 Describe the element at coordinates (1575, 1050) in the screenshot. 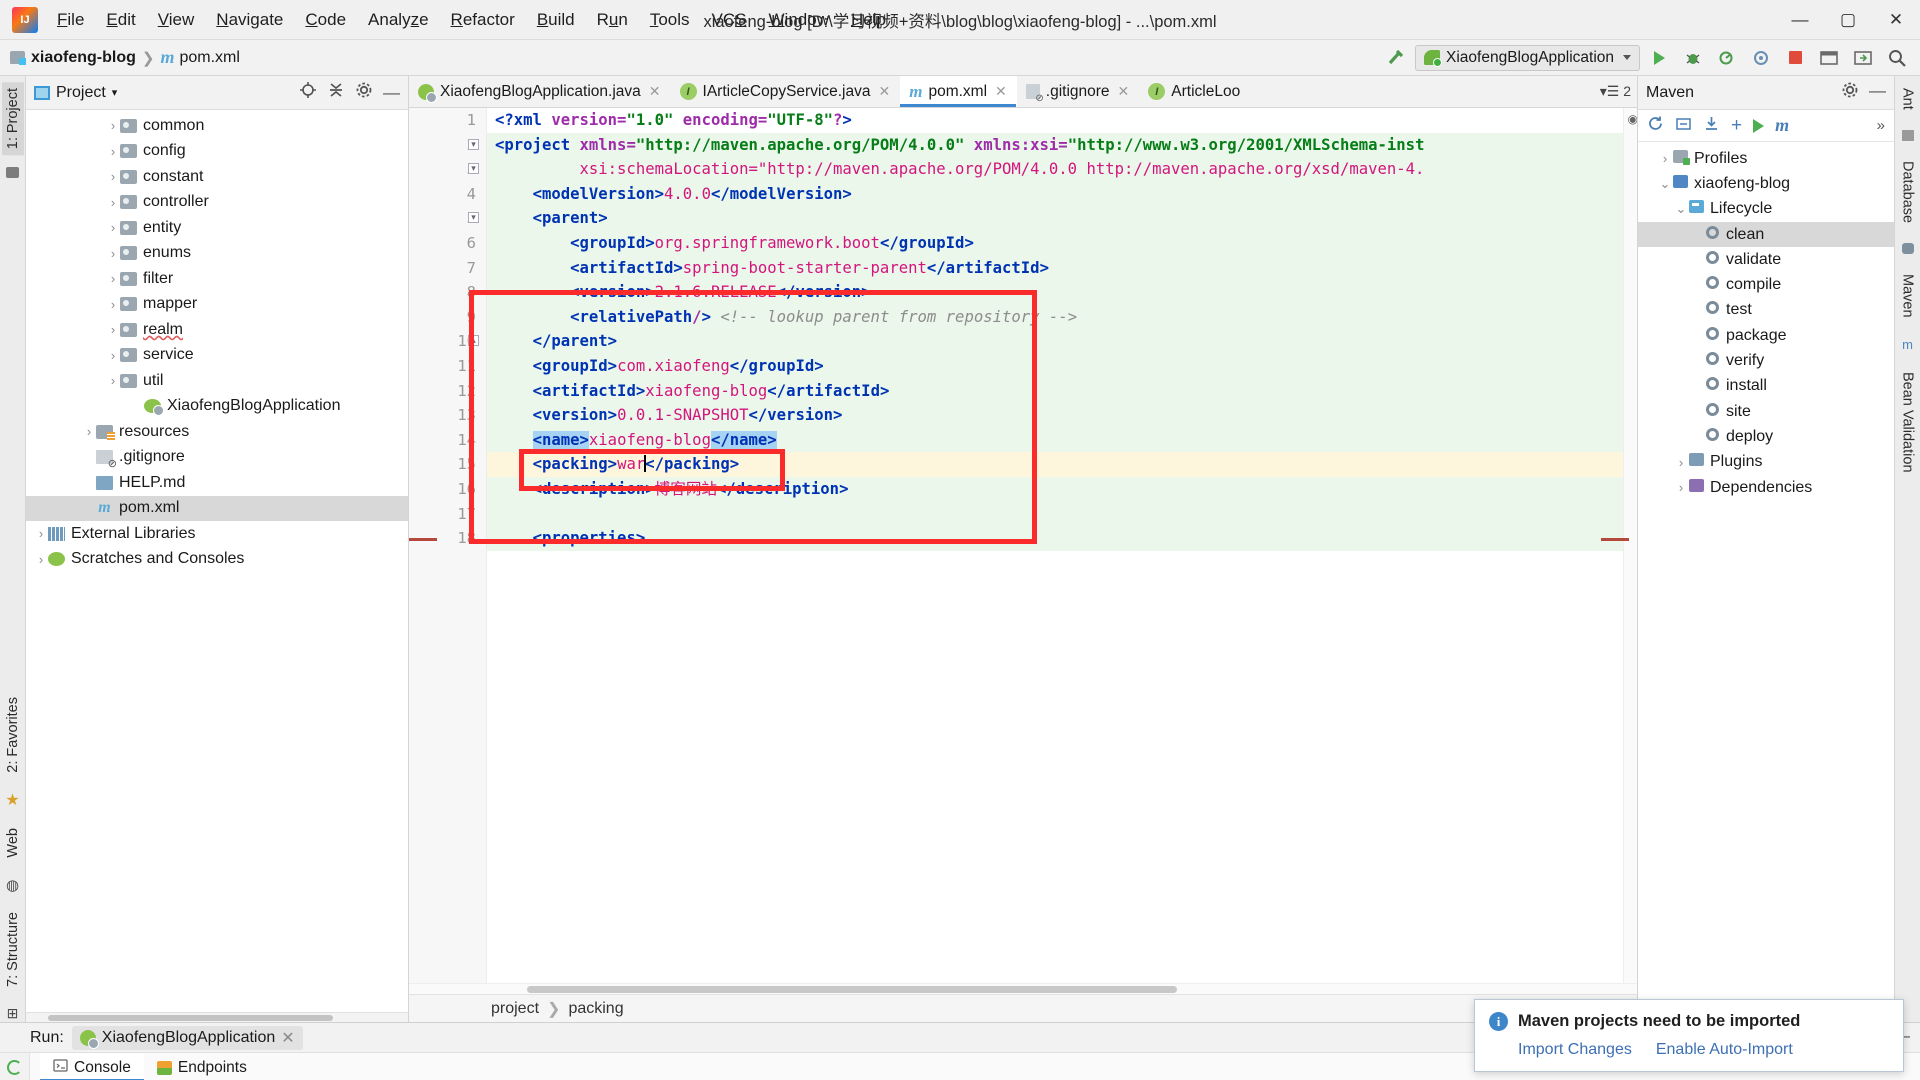

I see `import-changes-link: Import Changes` at that location.